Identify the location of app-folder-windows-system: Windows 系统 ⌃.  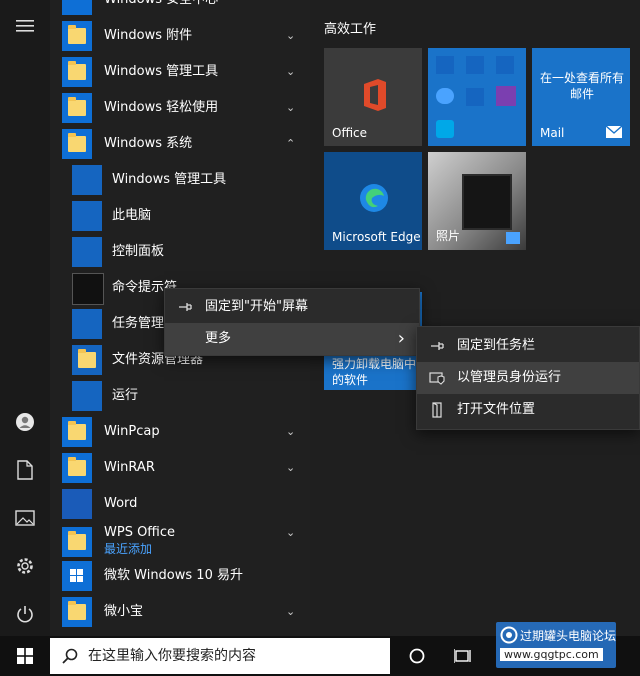
(180, 144).